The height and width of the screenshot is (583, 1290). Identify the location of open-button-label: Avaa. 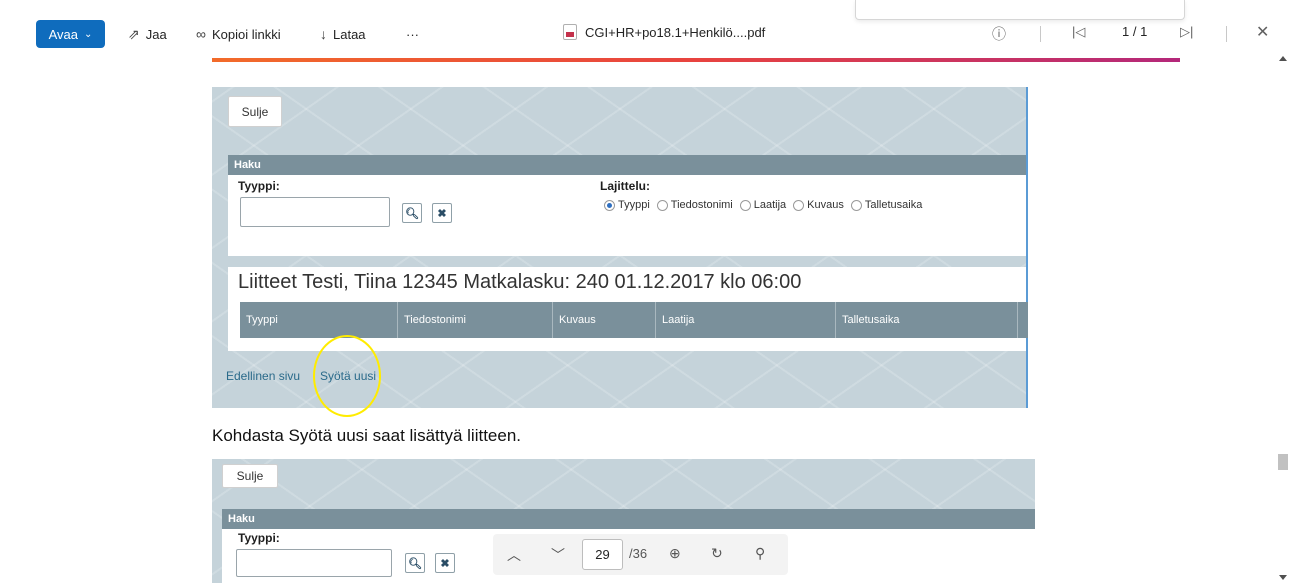
(63, 34).